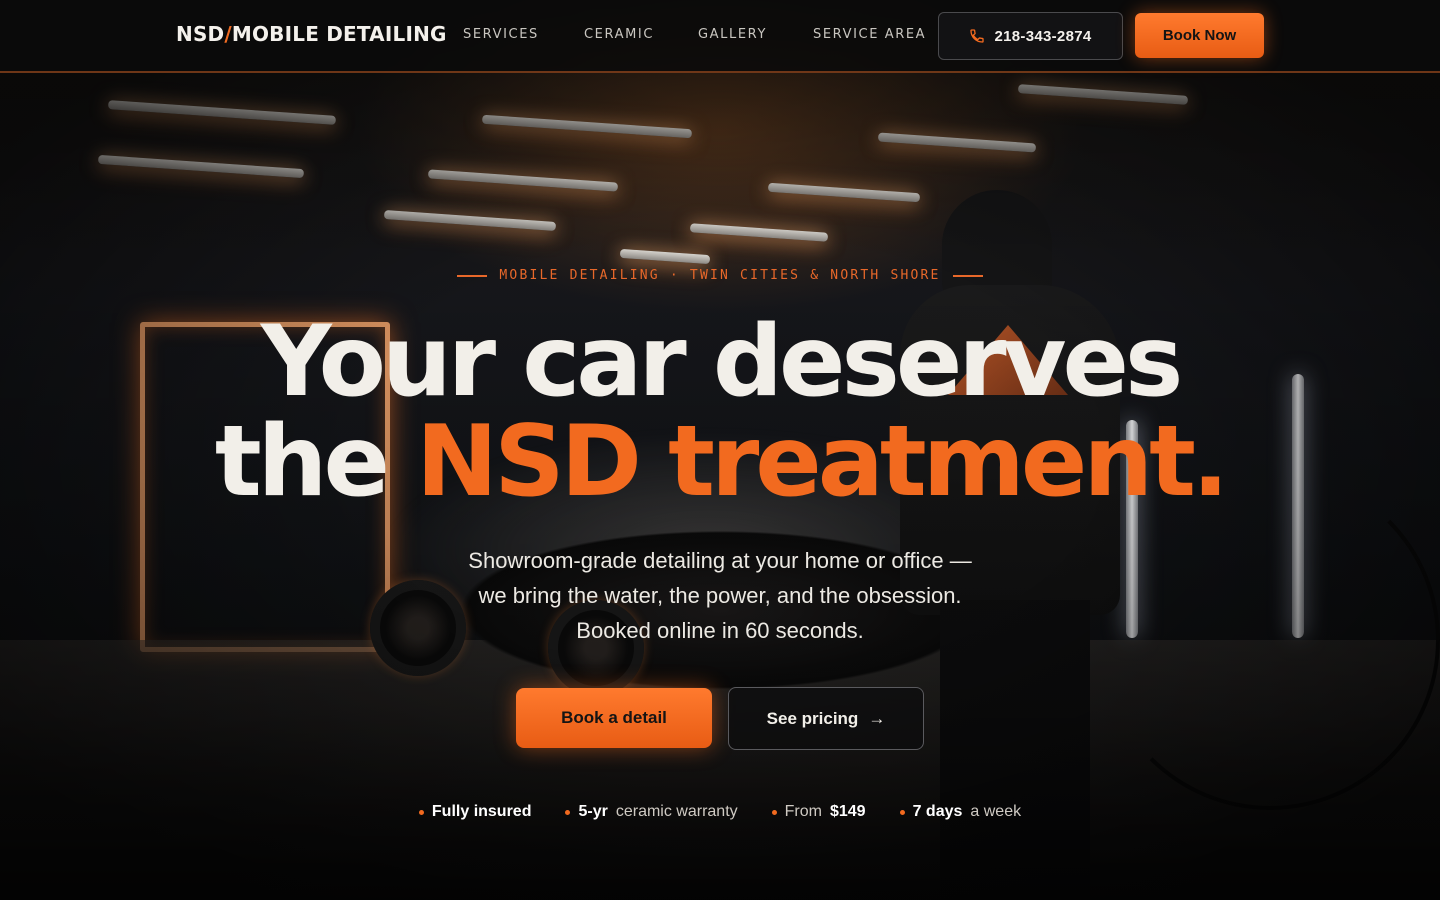 Image resolution: width=1440 pixels, height=900 pixels. I want to click on brand-logo: NSD/MOBILE DETAILING, so click(311, 34).